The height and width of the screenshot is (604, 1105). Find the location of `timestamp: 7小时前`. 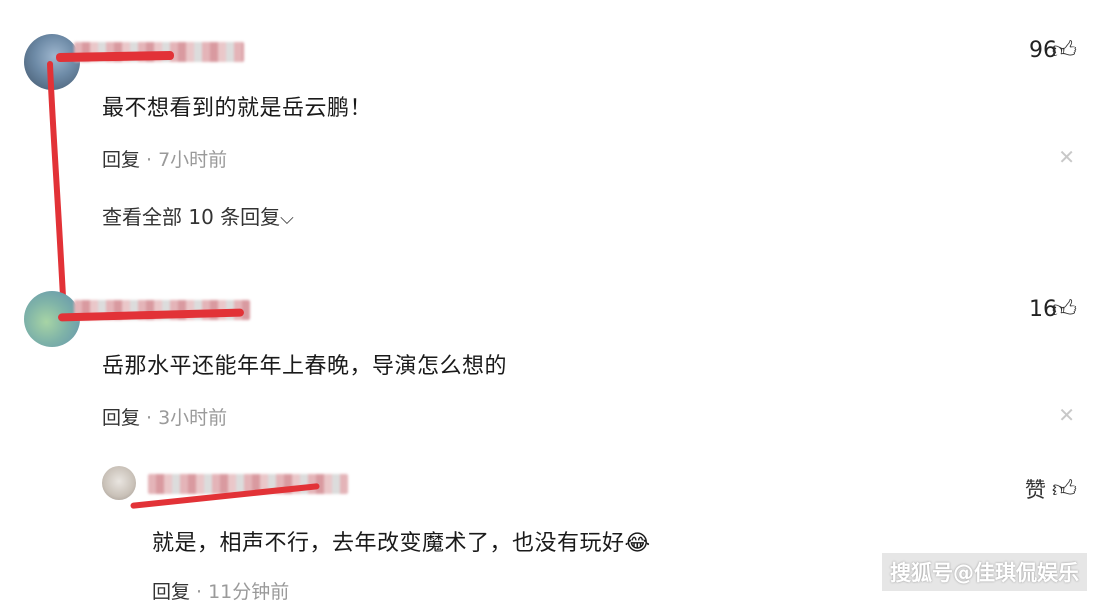

timestamp: 7小时前 is located at coordinates (193, 160).